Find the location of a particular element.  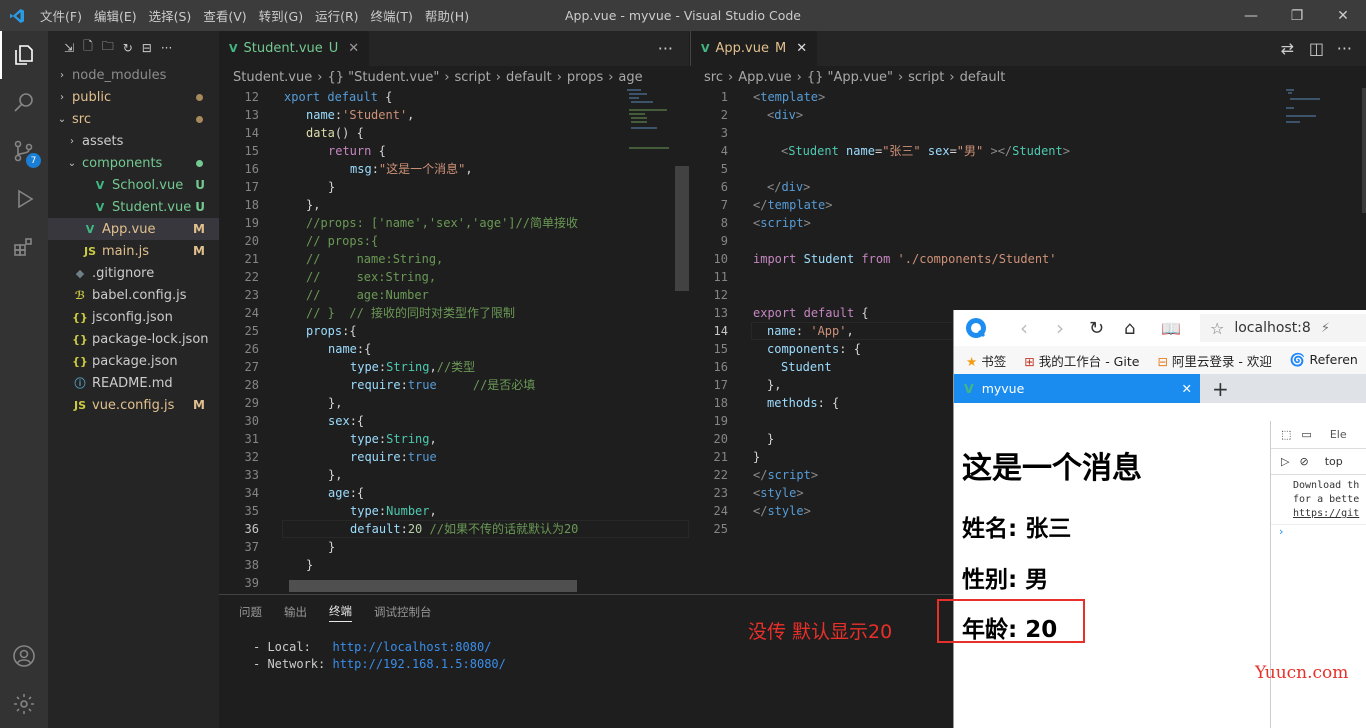

breadcrumb-item: {} "Student.vue" is located at coordinates (383, 77).